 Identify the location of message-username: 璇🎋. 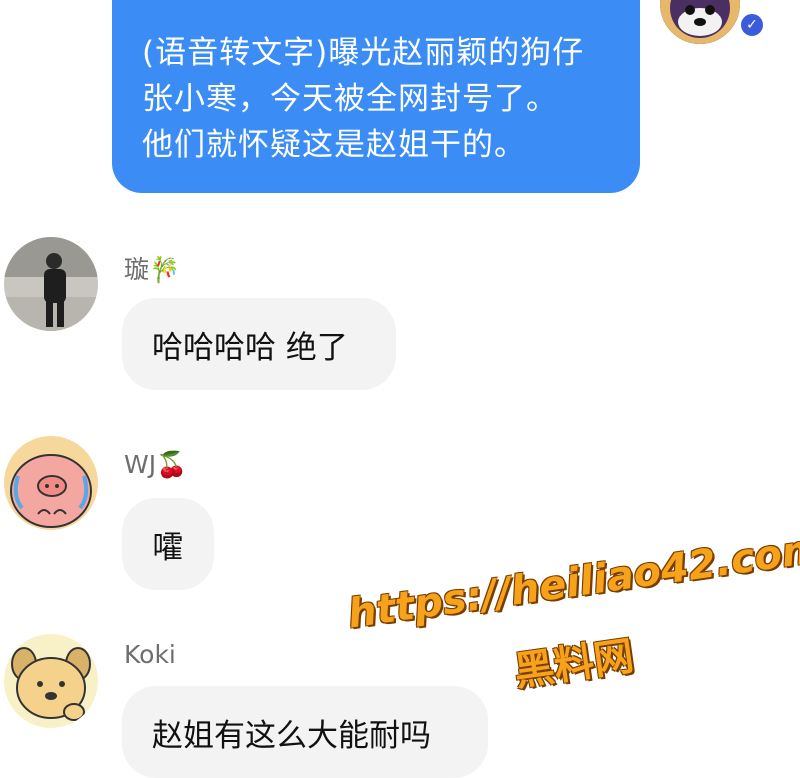
(152, 268).